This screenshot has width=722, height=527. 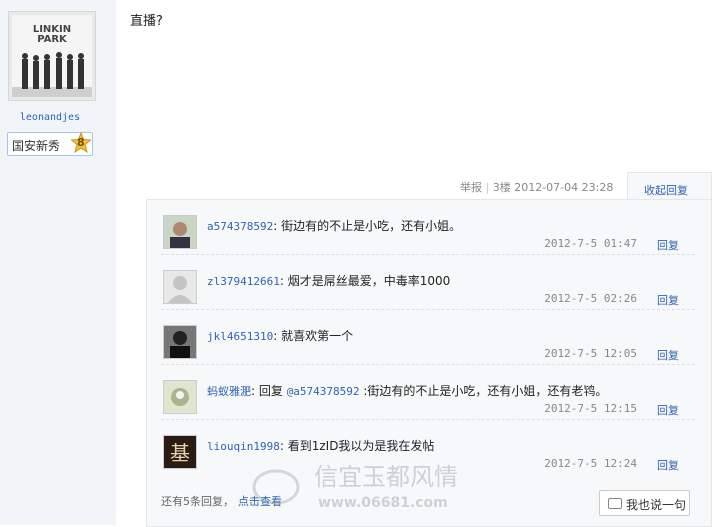 I want to click on say-something-label: 我也说一句, so click(x=656, y=505).